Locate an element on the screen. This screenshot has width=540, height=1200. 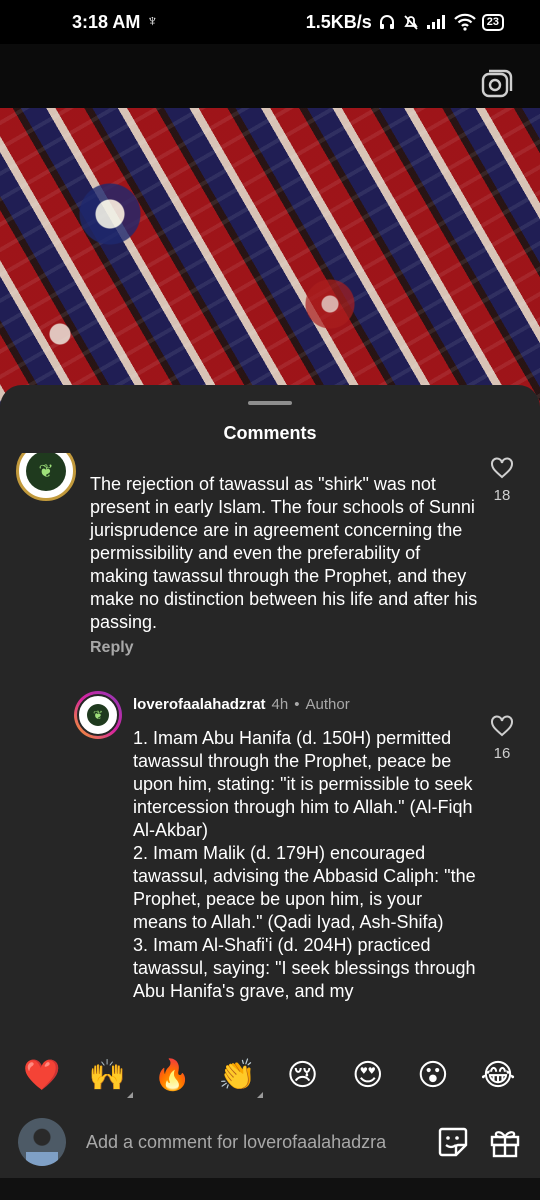
author-badge: Author is located at coordinates (327, 704).